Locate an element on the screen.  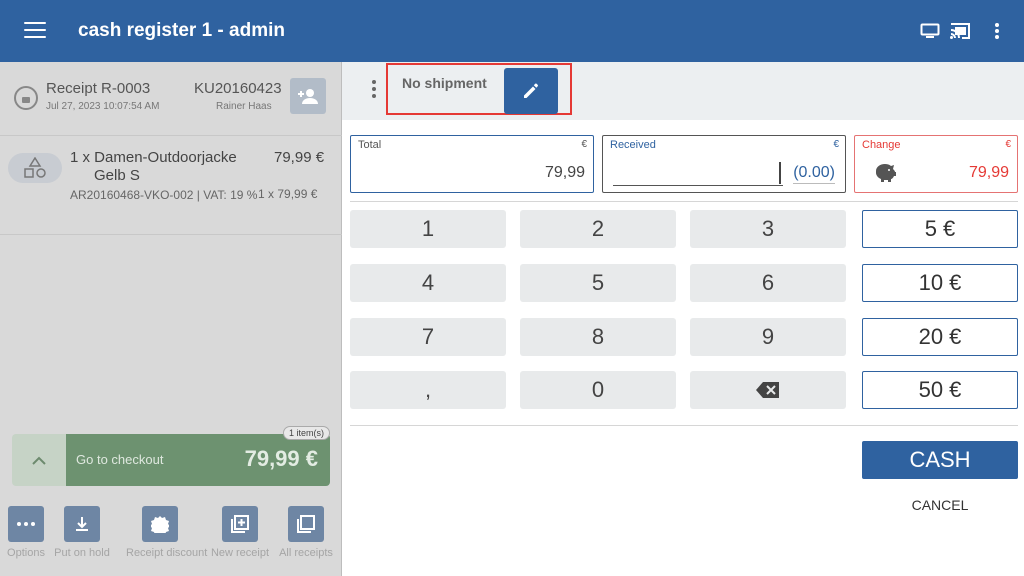
key-4: 4 is located at coordinates (428, 283).